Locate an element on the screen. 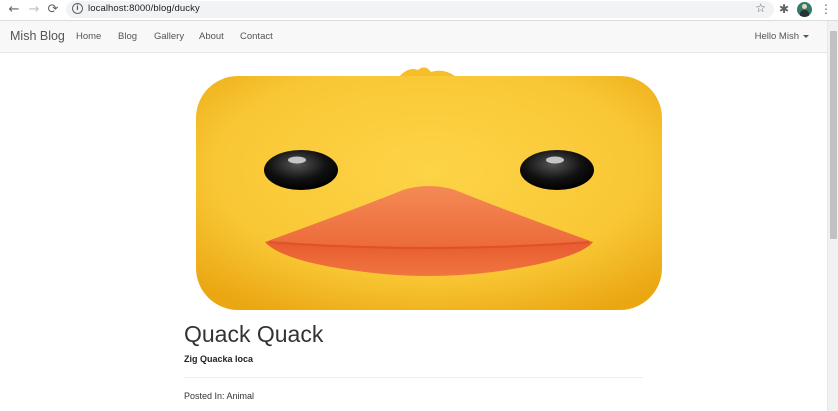 Image resolution: width=838 pixels, height=411 pixels. scrollbar-thumb is located at coordinates (833, 135).